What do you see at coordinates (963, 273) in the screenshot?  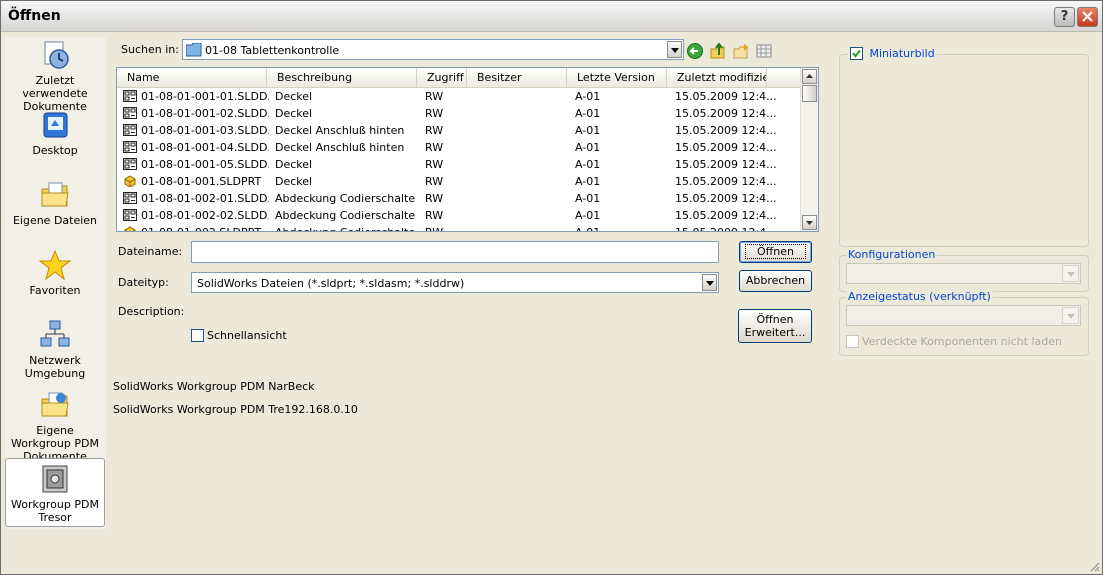 I see `configurations-combo` at bounding box center [963, 273].